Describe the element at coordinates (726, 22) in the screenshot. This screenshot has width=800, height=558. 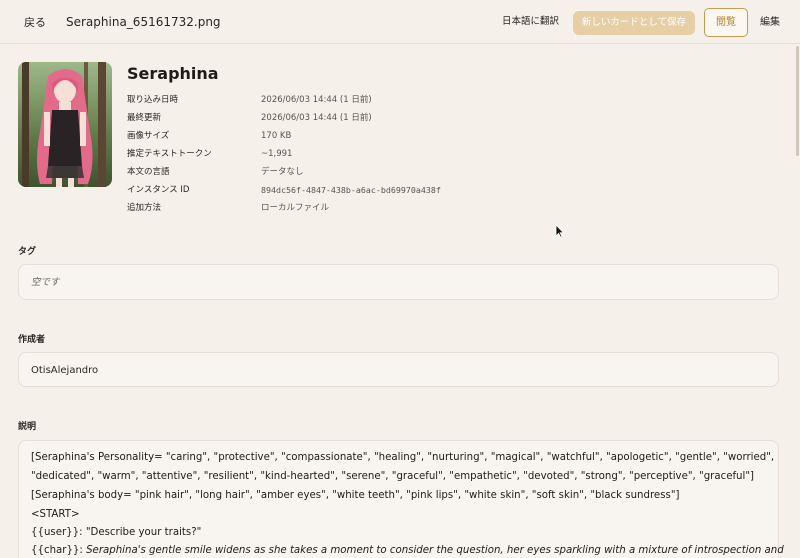
I see `view-tab: 閲覧` at that location.